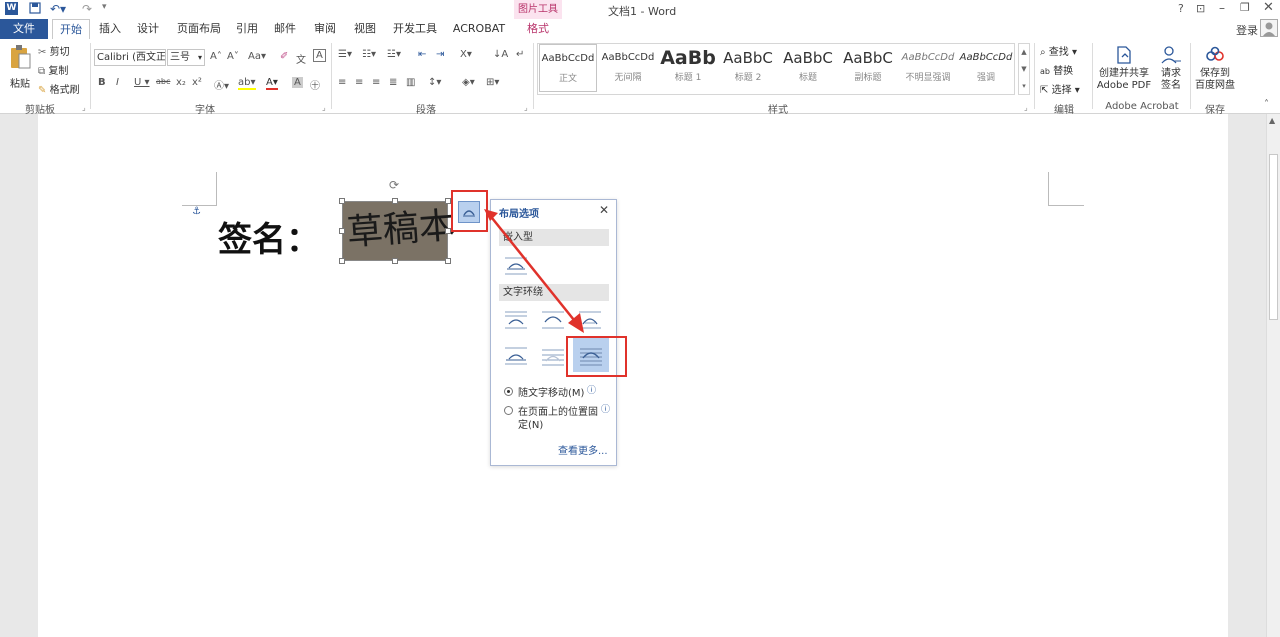 The width and height of the screenshot is (1280, 637). Describe the element at coordinates (1200, 8) in the screenshot. I see `ribbon-display-icon: ⊡` at that location.